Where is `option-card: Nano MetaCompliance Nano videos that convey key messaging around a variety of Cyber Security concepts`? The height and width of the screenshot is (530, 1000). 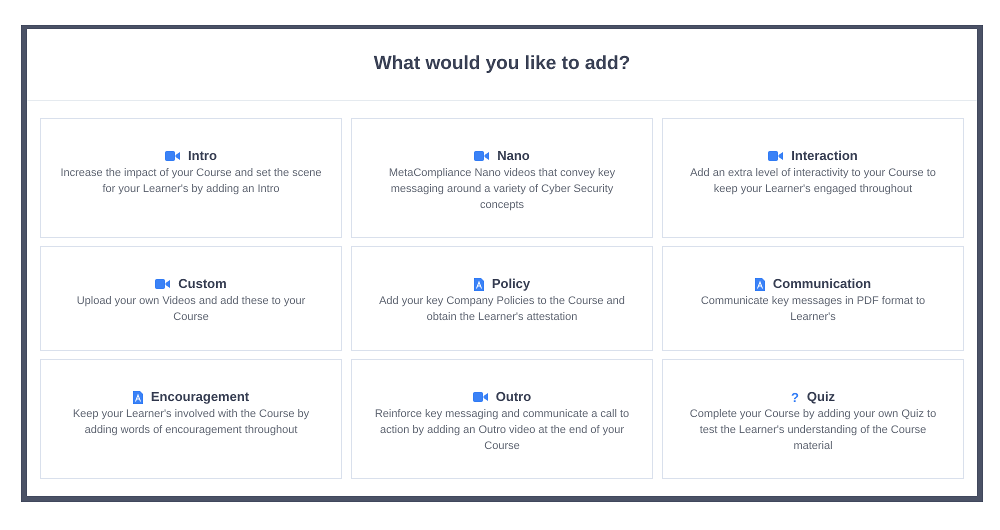
option-card: Nano MetaCompliance Nano videos that convey key messaging around a variety of Cyber Security concepts is located at coordinates (502, 178).